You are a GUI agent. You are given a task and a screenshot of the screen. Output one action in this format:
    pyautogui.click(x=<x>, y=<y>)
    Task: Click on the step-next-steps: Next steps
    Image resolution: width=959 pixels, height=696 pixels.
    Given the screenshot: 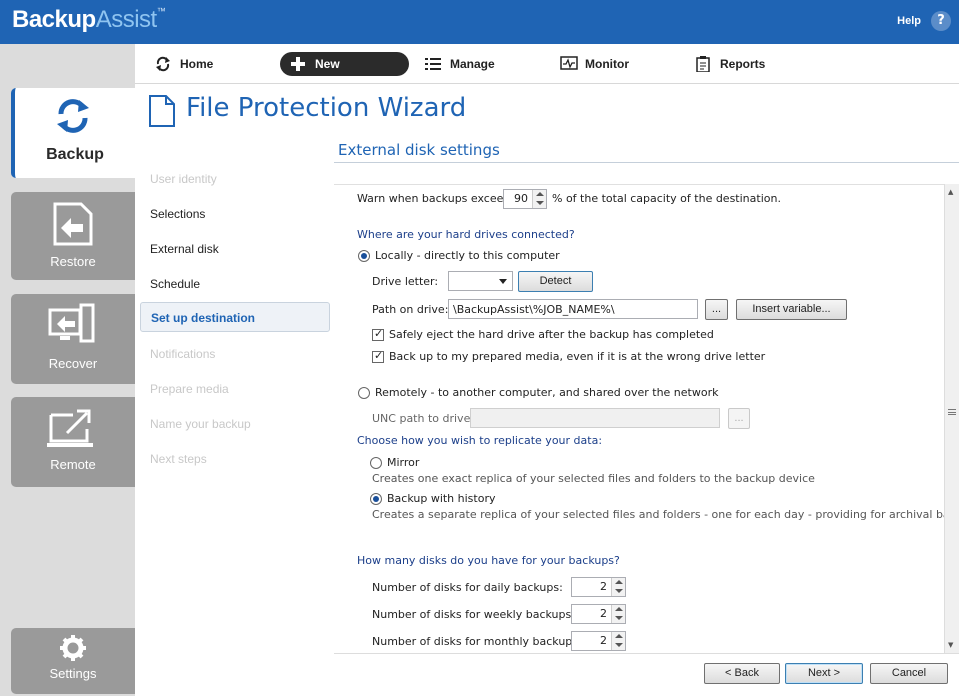 What is the action you would take?
    pyautogui.click(x=178, y=459)
    